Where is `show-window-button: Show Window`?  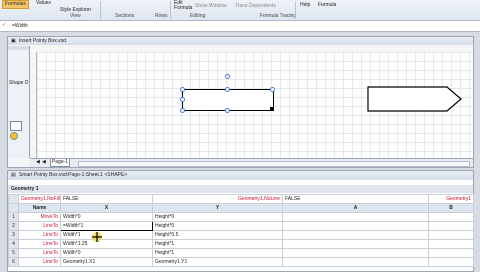 show-window-button: Show Window is located at coordinates (211, 6).